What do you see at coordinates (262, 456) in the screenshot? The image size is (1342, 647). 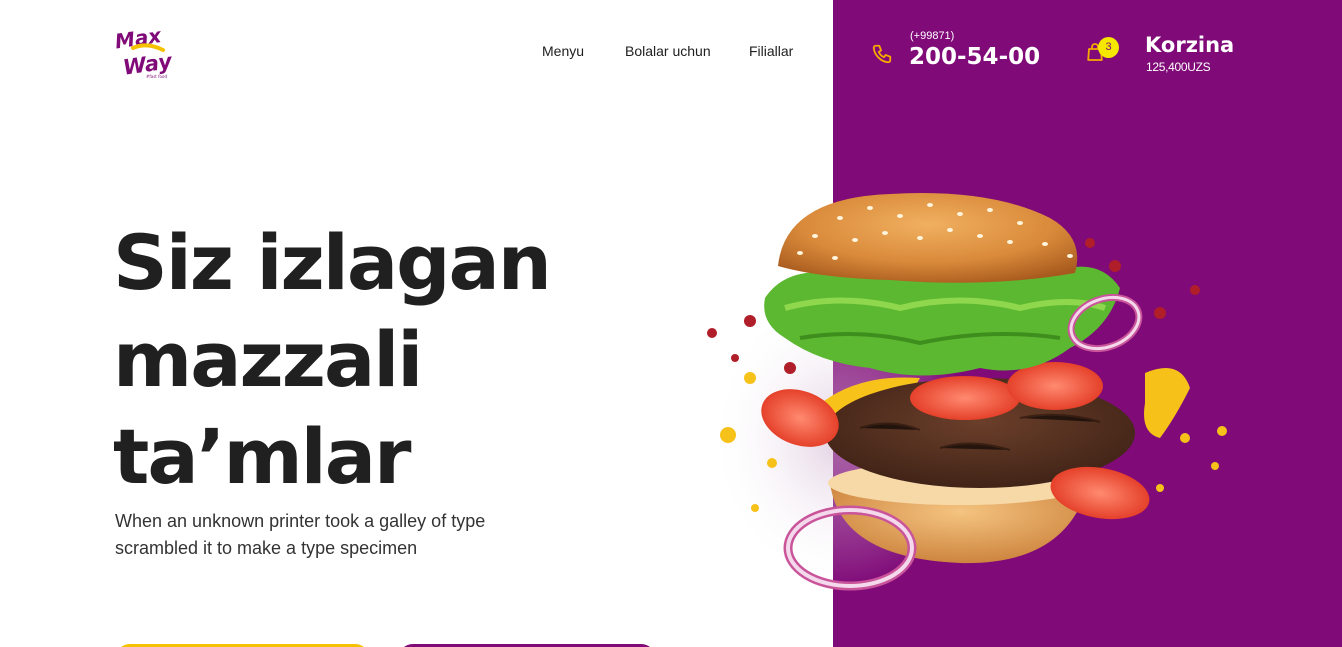 I see `hero-title-line-3: ta’mlar` at bounding box center [262, 456].